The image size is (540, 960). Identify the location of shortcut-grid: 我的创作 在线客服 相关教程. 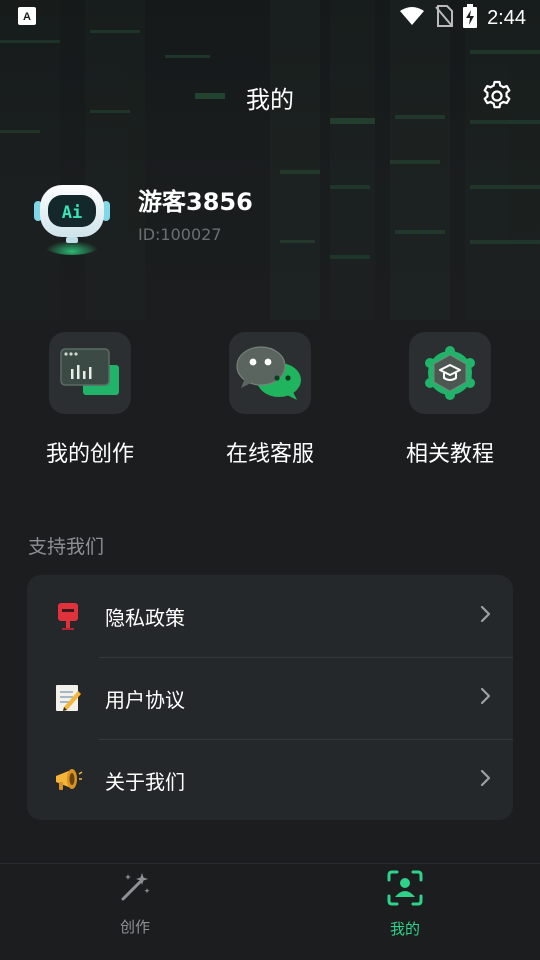
(270, 400).